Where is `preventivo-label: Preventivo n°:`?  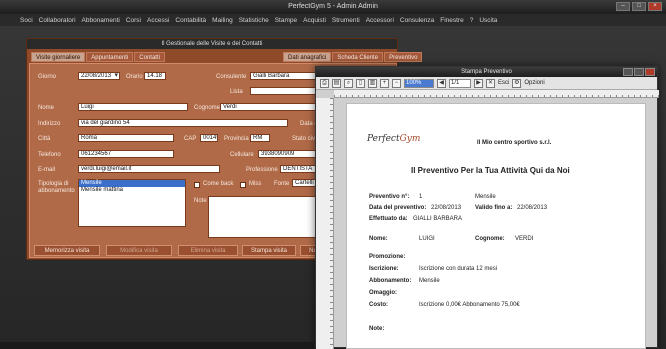
preventivo-label: Preventivo n°: is located at coordinates (389, 197).